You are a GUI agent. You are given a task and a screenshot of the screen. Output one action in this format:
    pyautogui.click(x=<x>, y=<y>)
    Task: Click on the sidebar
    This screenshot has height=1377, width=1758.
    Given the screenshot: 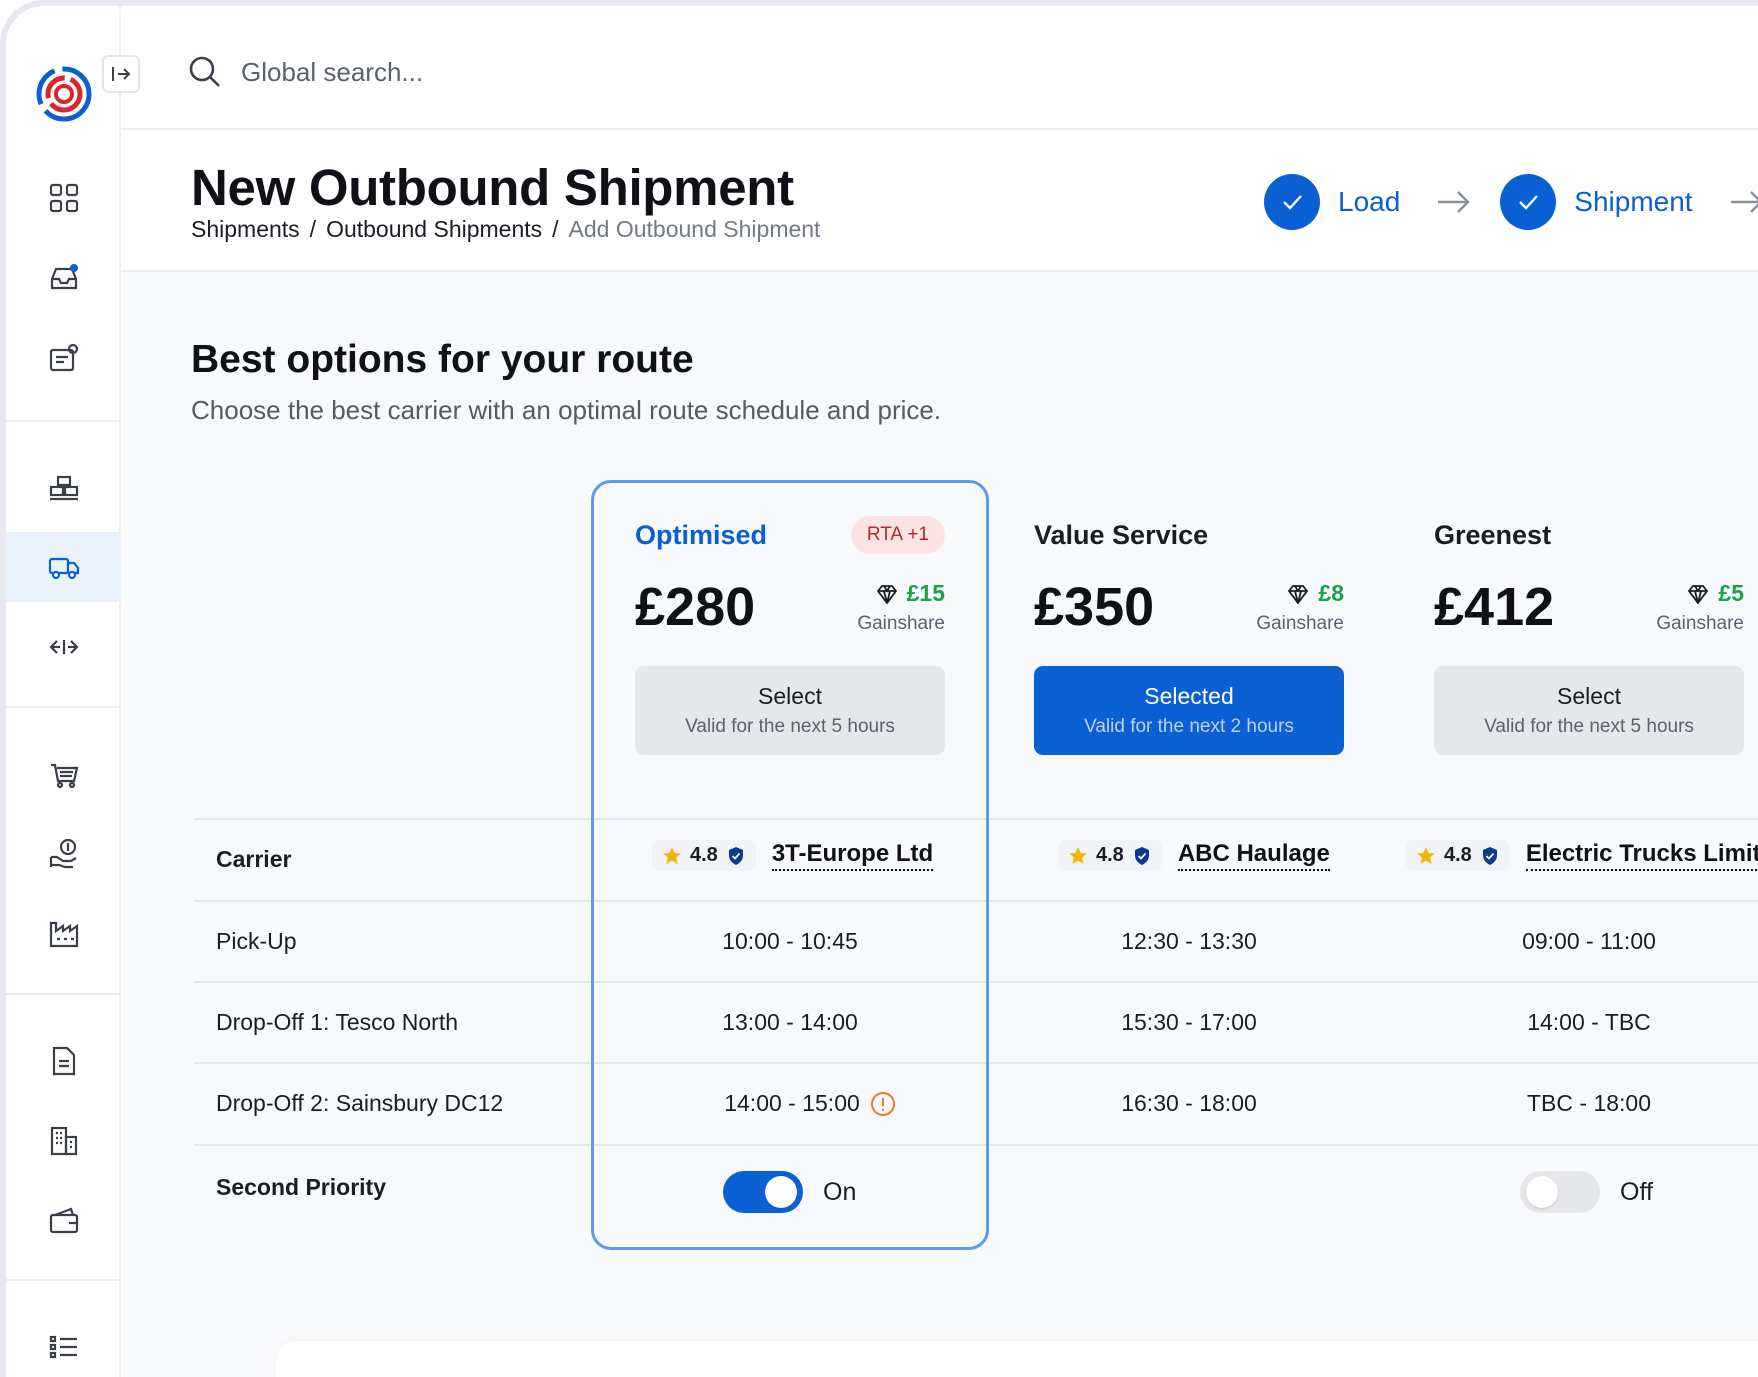 What is the action you would take?
    pyautogui.click(x=63, y=691)
    